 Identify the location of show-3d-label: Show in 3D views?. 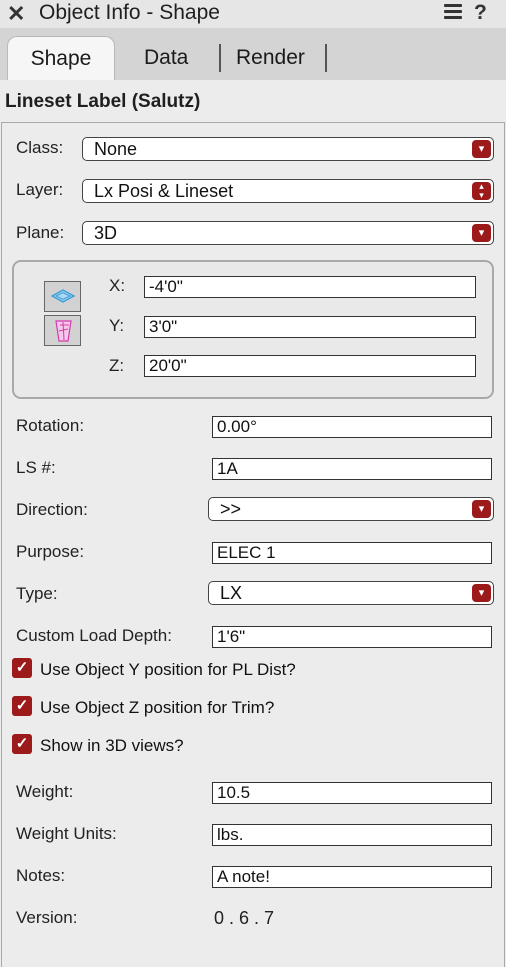
(112, 745).